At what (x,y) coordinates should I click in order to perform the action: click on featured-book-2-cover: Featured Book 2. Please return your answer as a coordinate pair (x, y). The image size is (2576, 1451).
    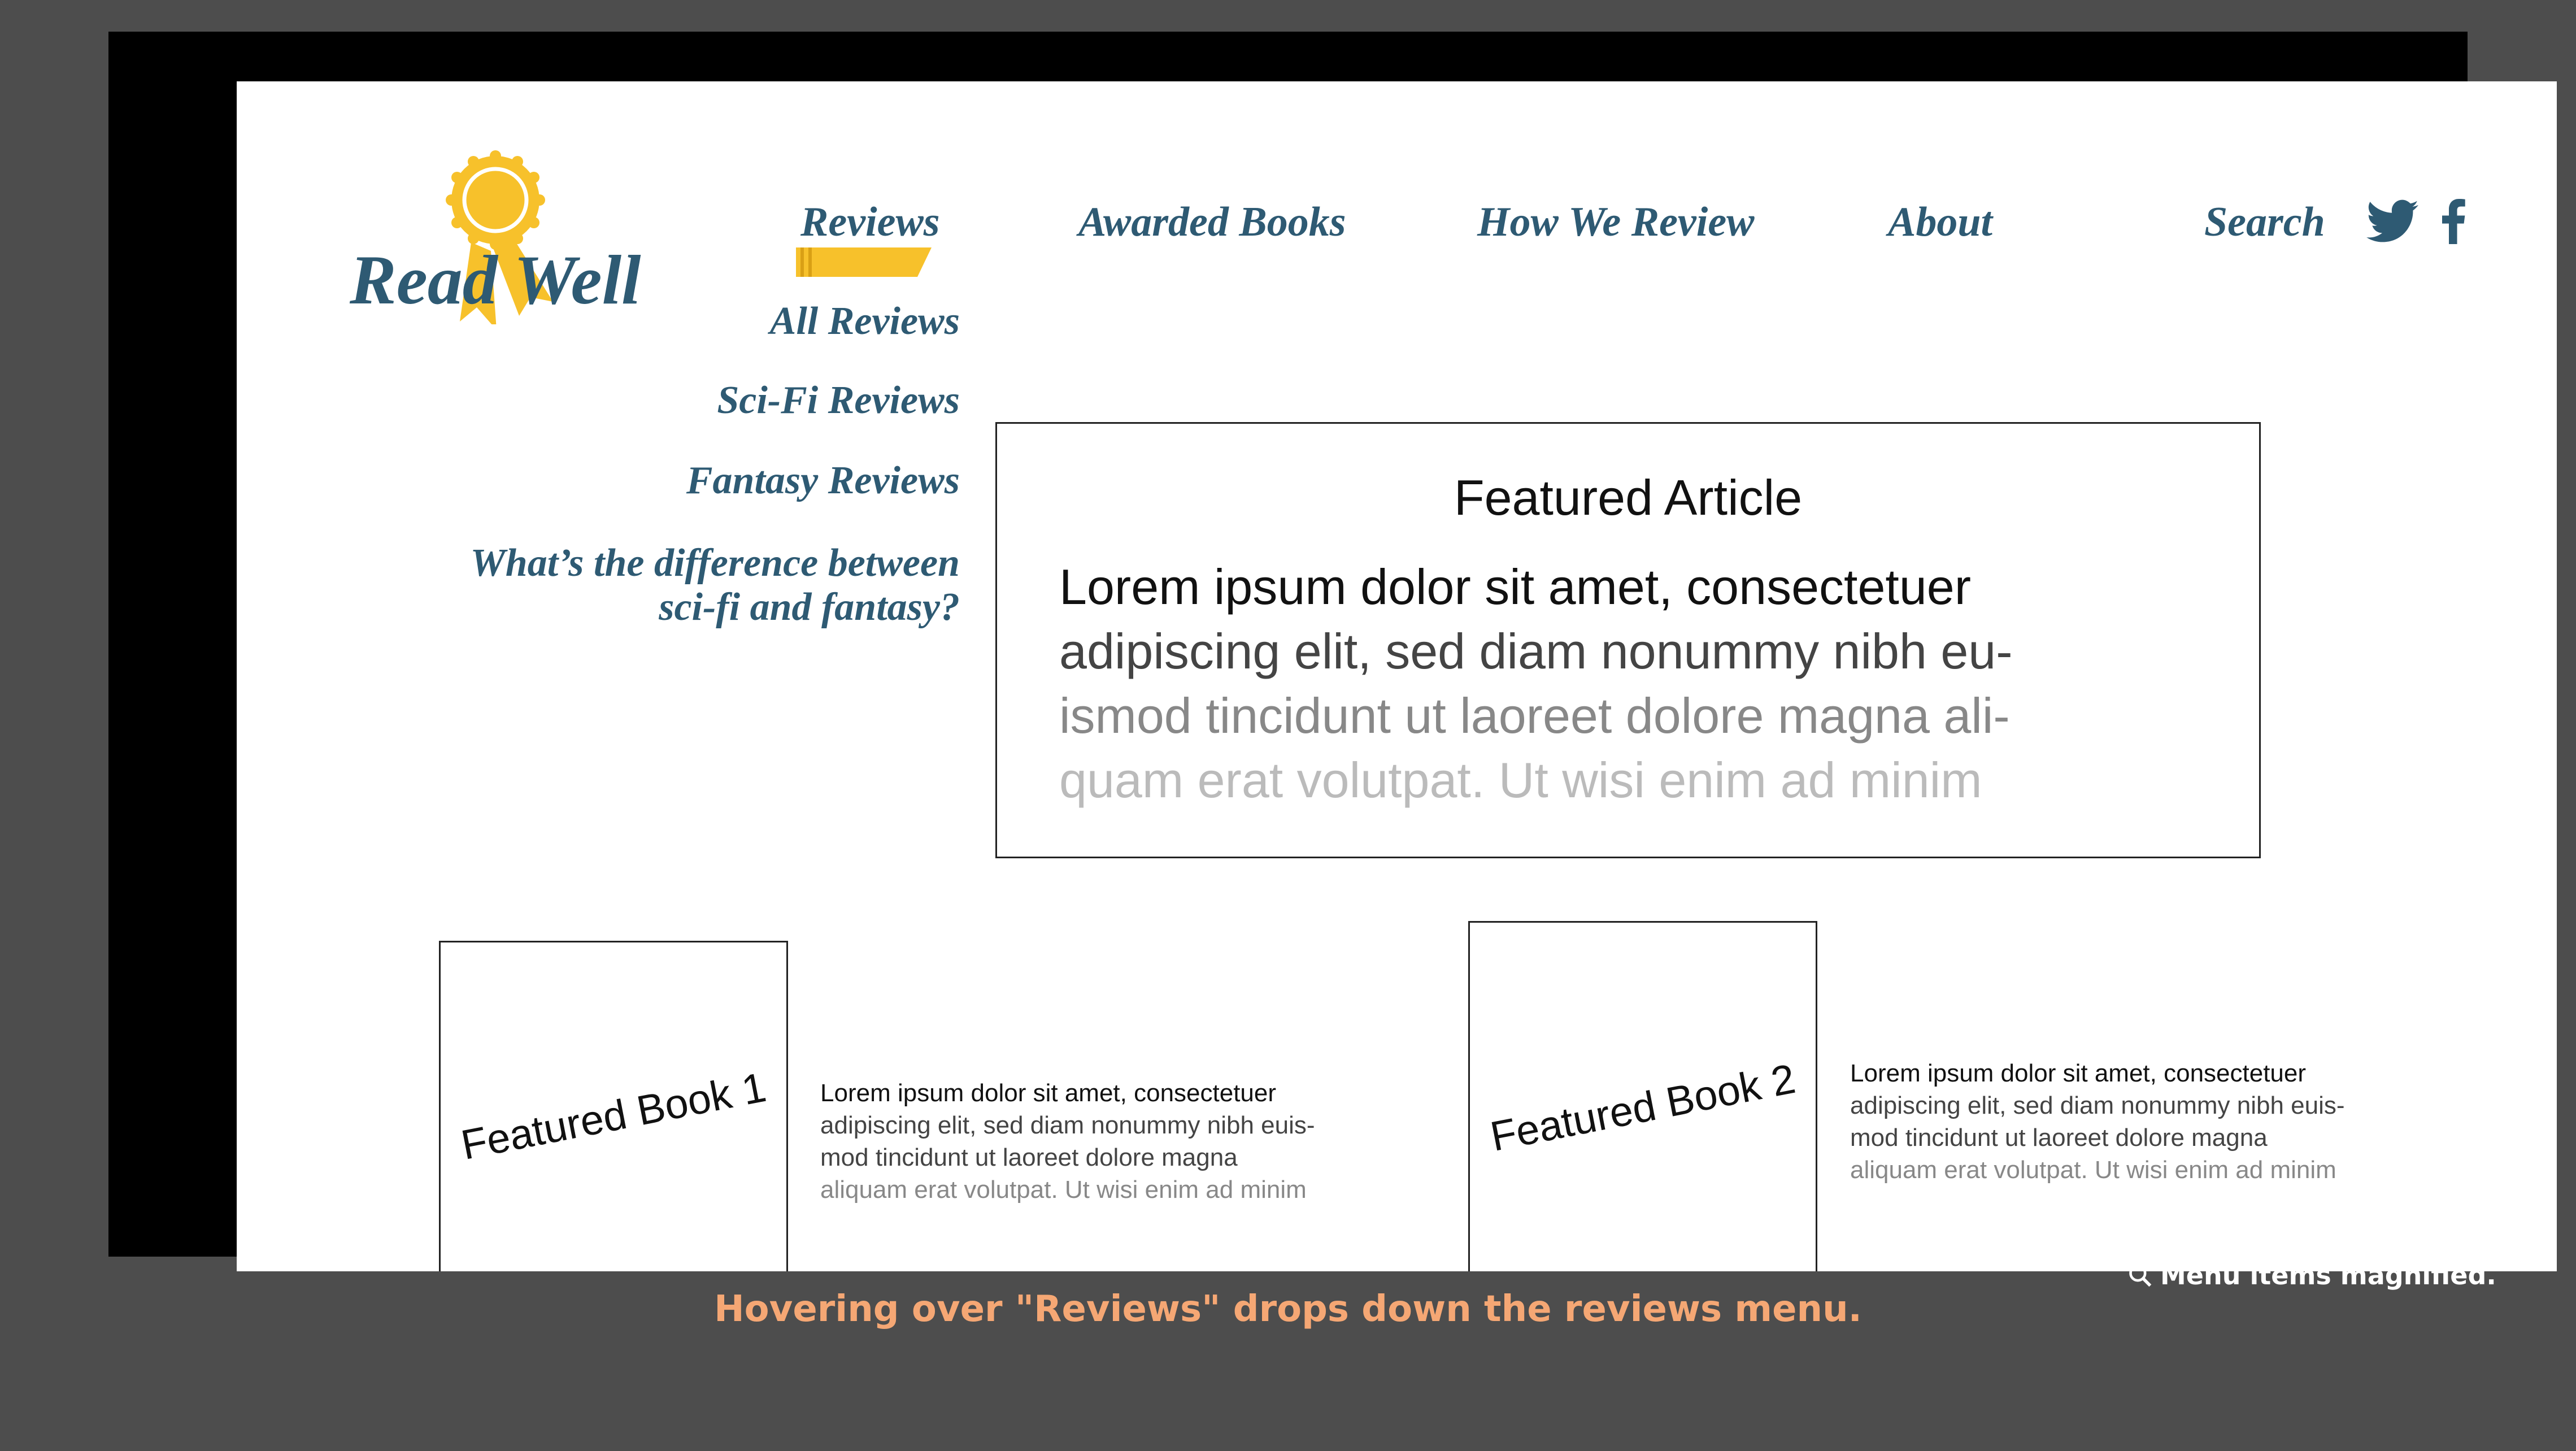
    Looking at the image, I should click on (1642, 1096).